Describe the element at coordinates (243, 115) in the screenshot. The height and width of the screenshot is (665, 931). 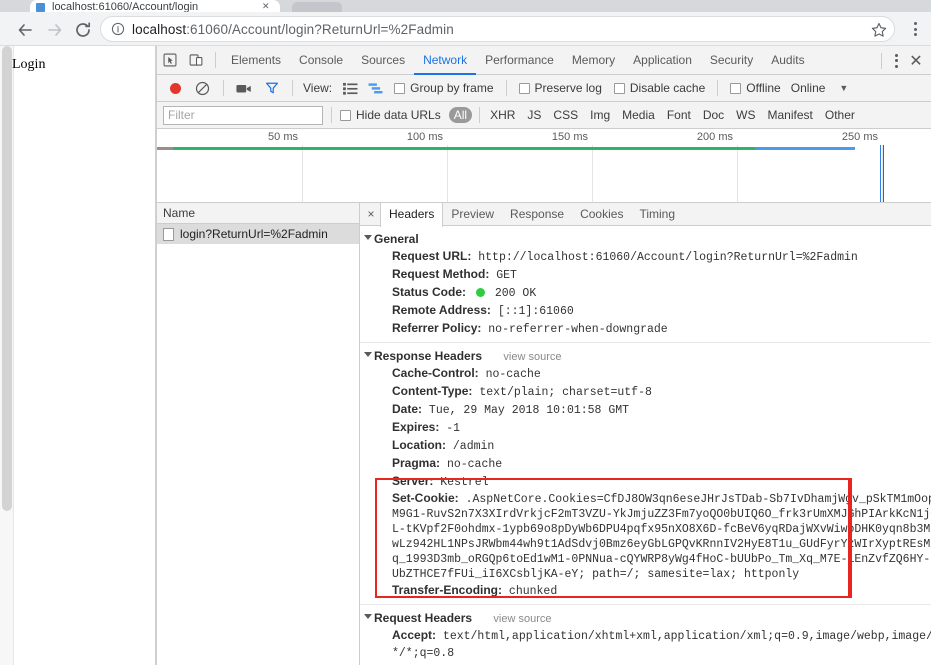
I see `filter-input` at that location.